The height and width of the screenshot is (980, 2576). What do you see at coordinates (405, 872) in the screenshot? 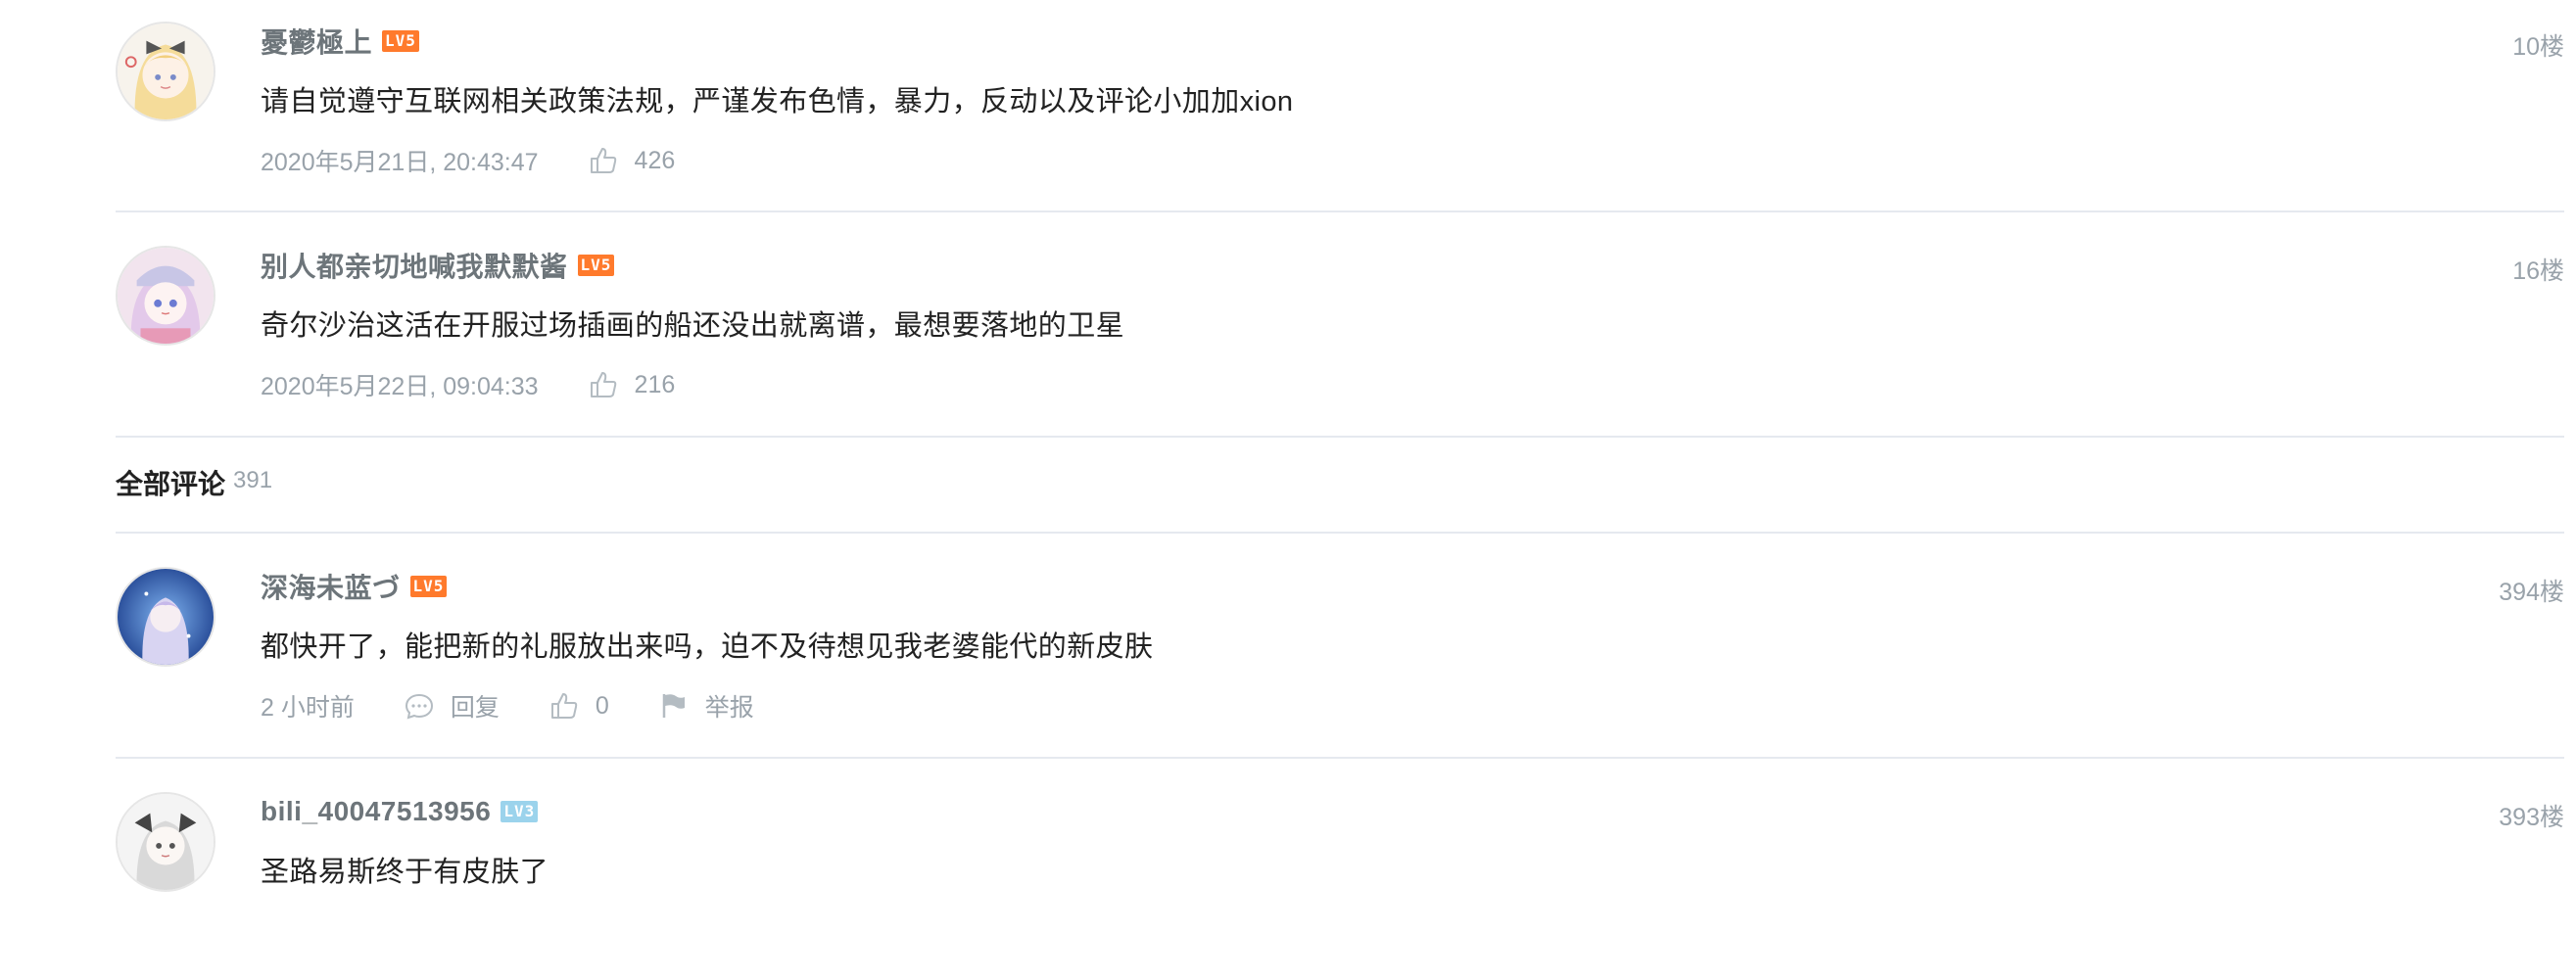
I see `comment-text: 圣路易斯终于有皮肤了` at bounding box center [405, 872].